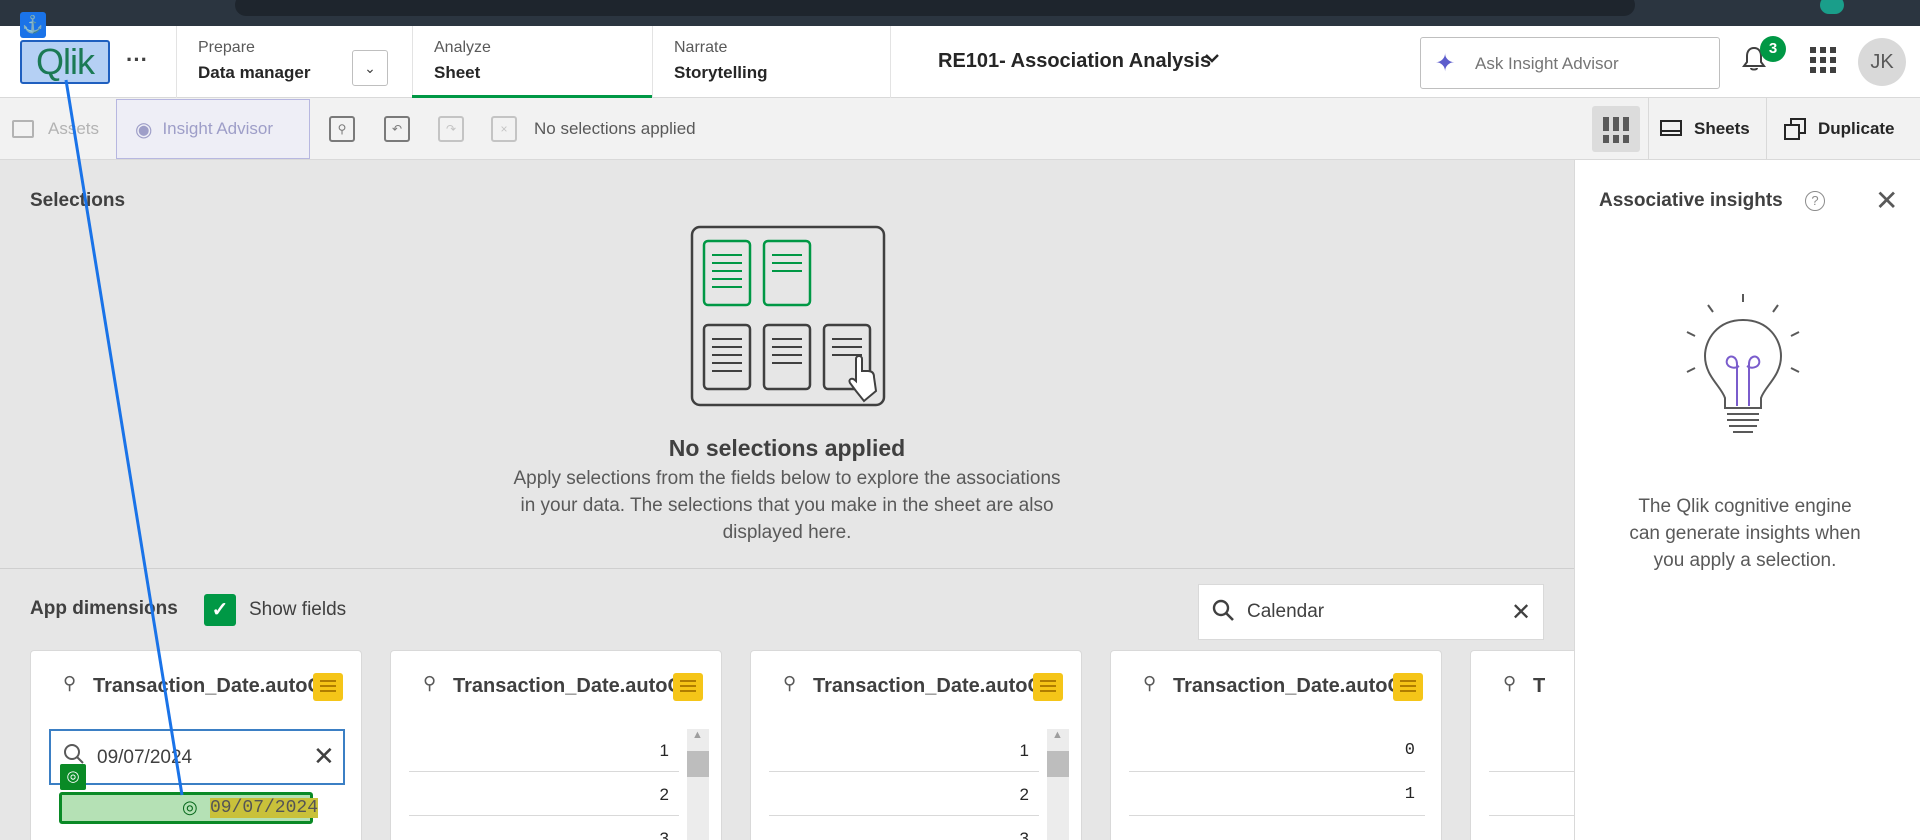  Describe the element at coordinates (1882, 62) in the screenshot. I see `user-avatar: JK` at that location.